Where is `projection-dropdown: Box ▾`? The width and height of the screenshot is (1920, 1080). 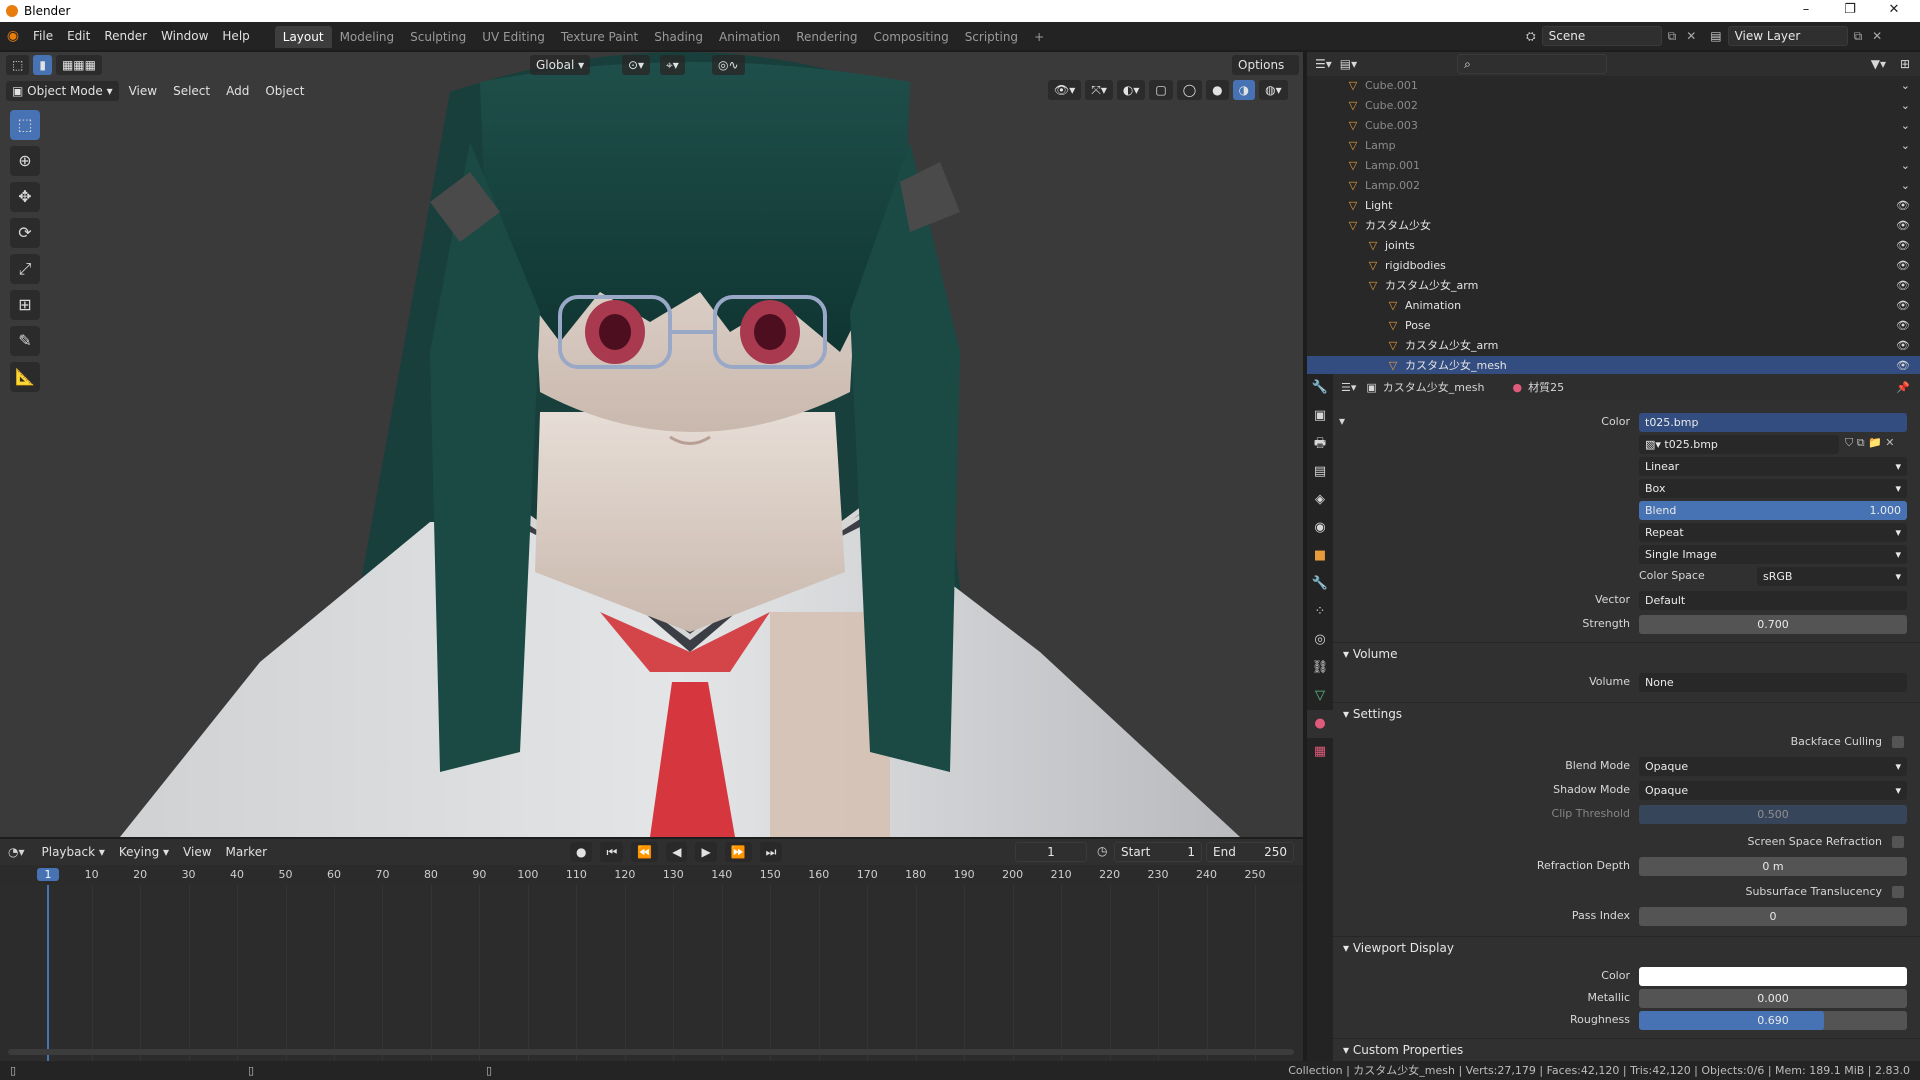
projection-dropdown: Box ▾ is located at coordinates (1773, 488).